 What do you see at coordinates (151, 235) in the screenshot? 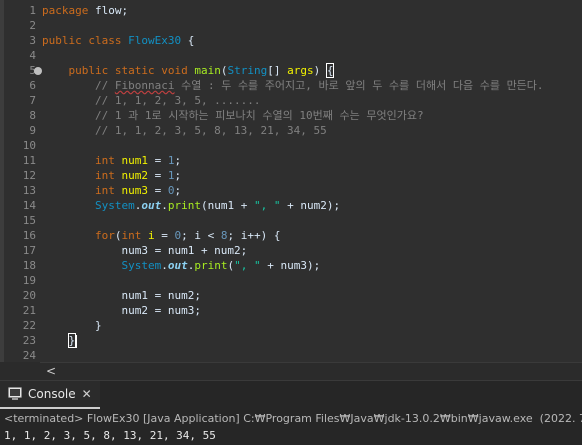
I see `code-token: i` at bounding box center [151, 235].